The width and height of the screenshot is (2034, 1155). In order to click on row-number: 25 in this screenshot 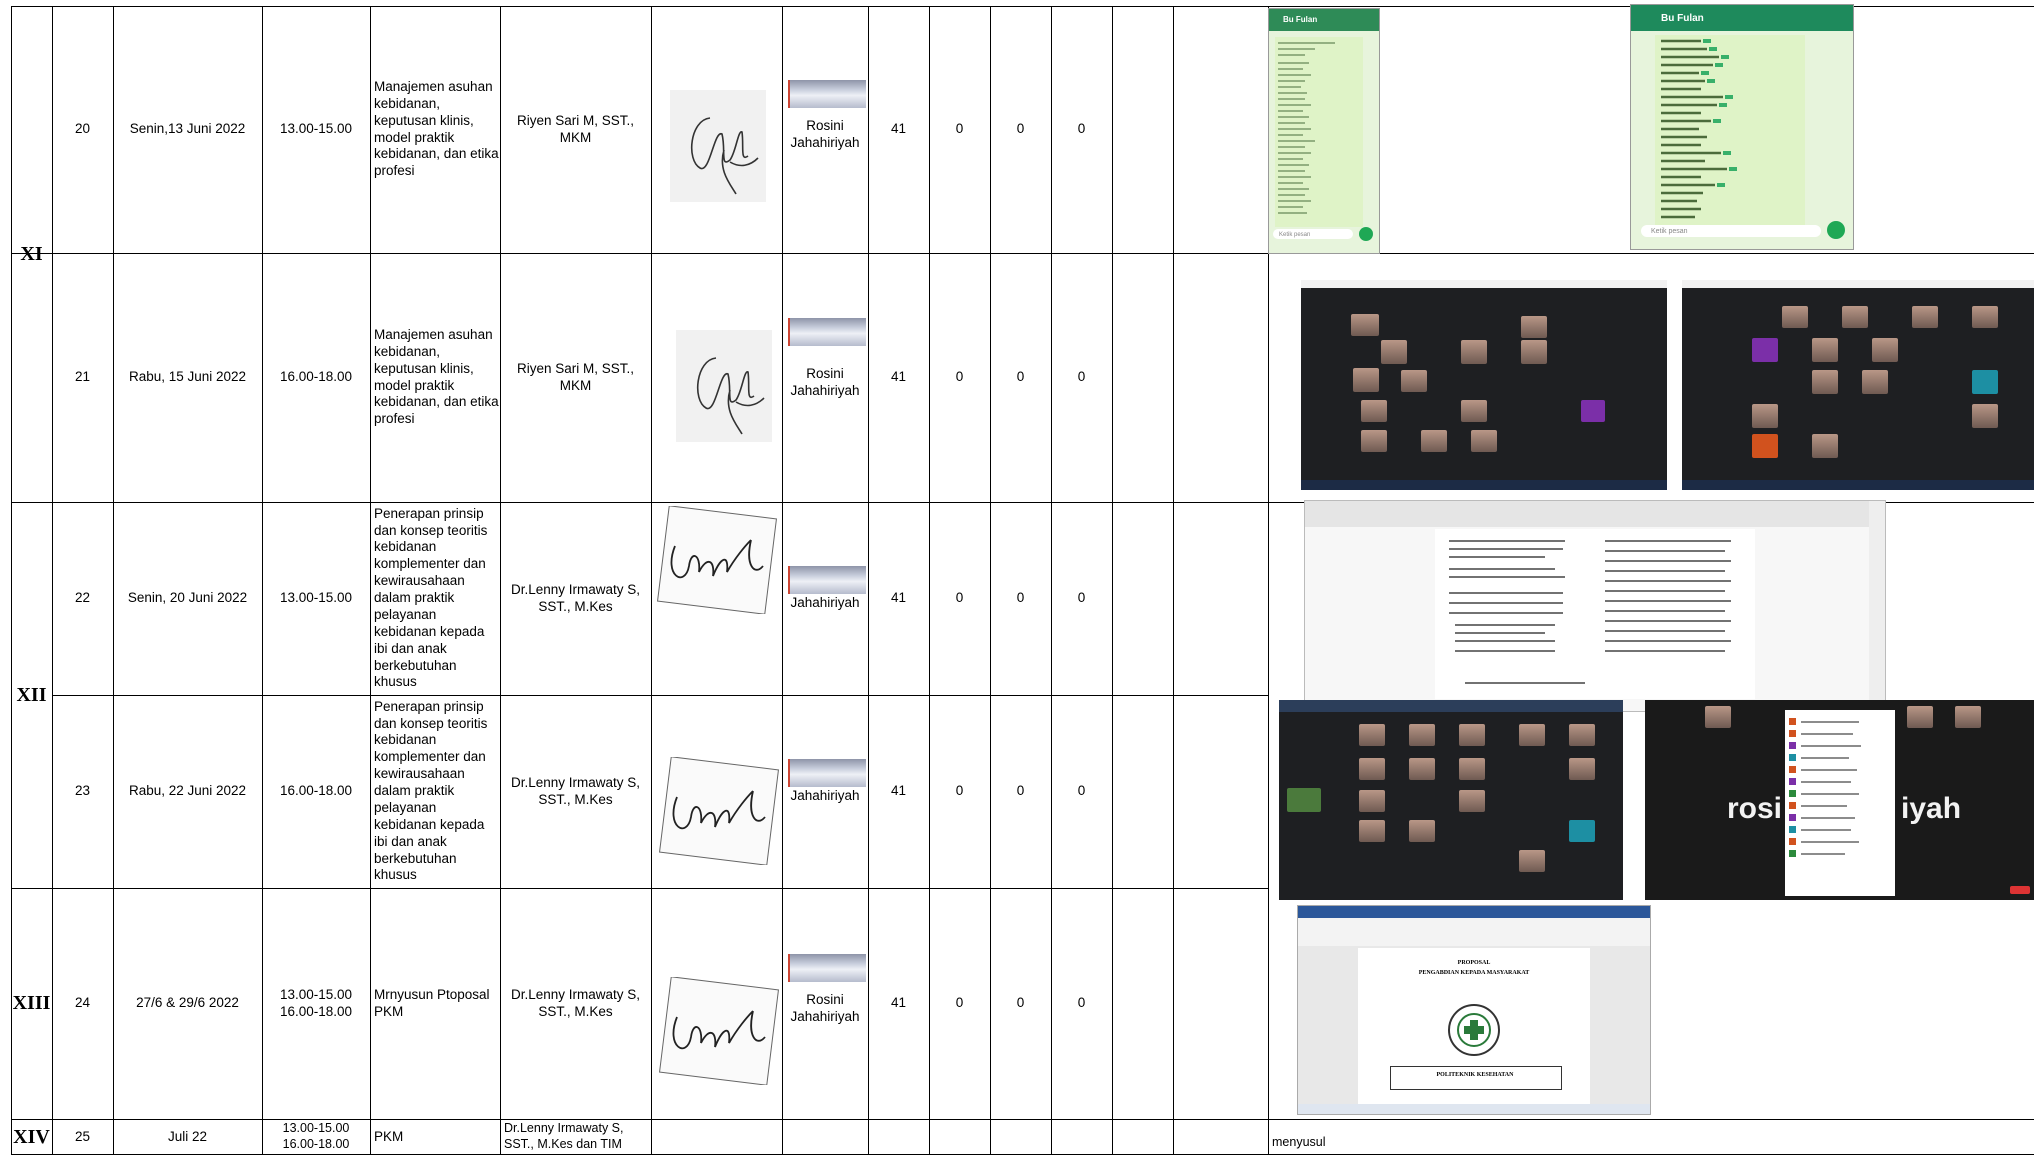, I will do `click(82, 1136)`.